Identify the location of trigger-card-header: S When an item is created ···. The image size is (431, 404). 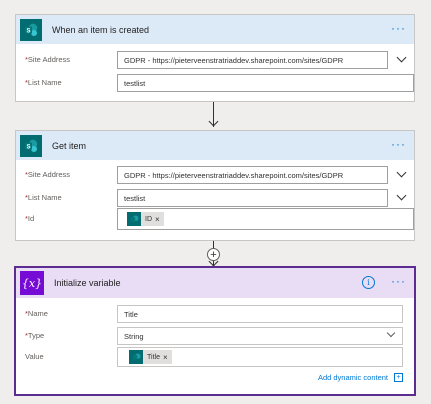
(215, 29).